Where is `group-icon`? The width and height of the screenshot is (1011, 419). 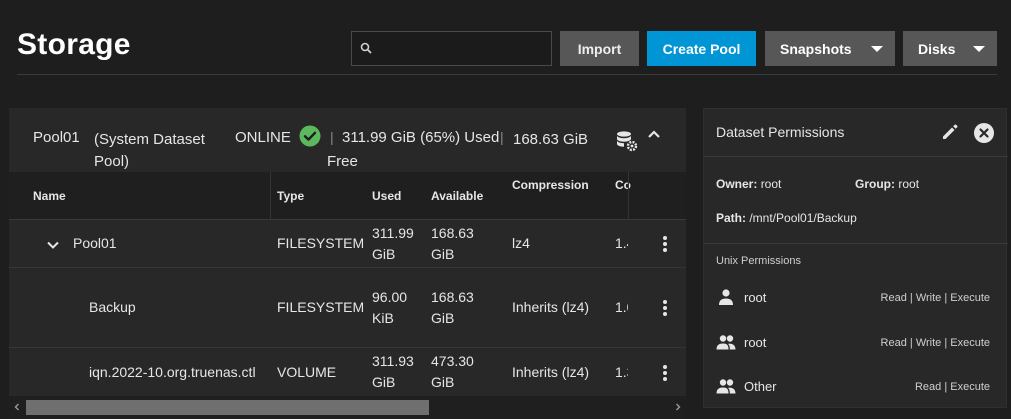 group-icon is located at coordinates (726, 342).